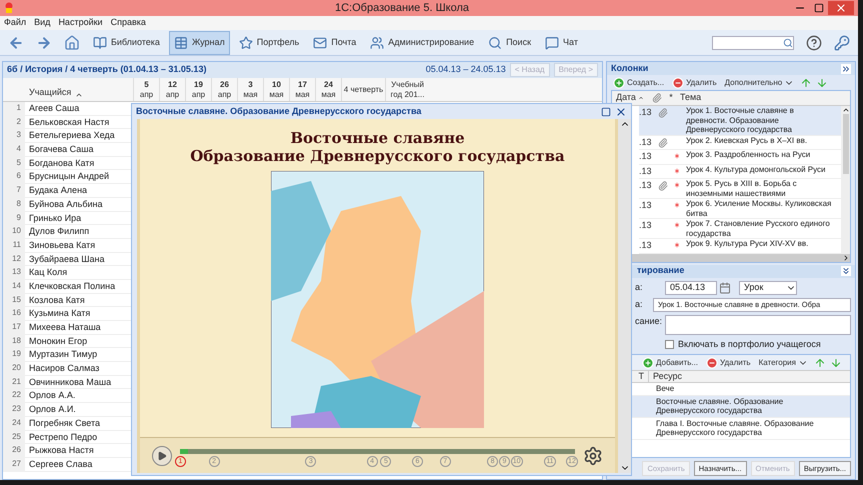  I want to click on column-header: Тема, so click(691, 98).